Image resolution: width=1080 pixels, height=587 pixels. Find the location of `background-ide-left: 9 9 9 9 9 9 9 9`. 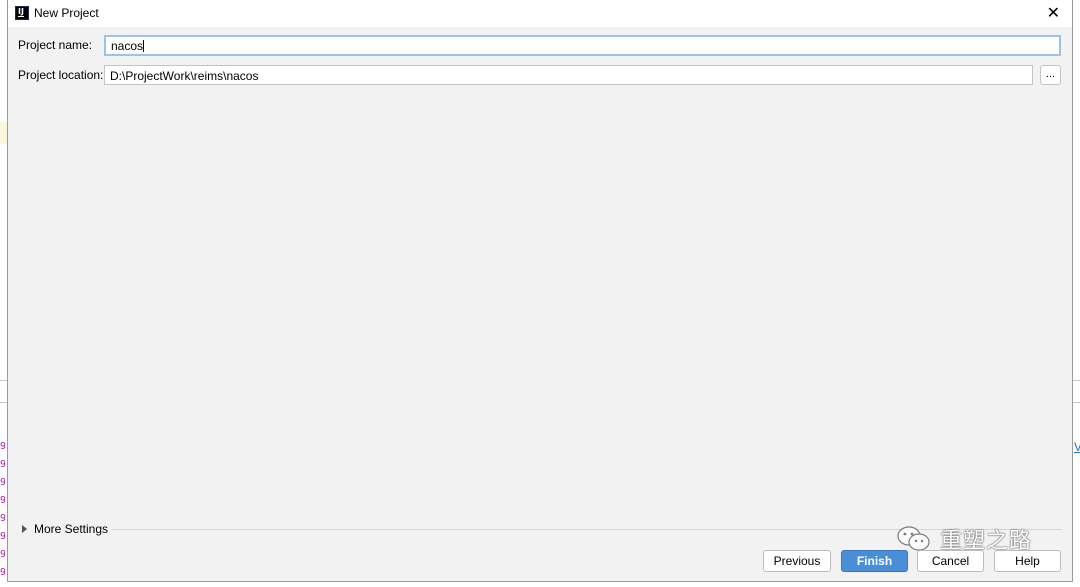

background-ide-left: 9 9 9 9 9 9 9 9 is located at coordinates (3, 293).